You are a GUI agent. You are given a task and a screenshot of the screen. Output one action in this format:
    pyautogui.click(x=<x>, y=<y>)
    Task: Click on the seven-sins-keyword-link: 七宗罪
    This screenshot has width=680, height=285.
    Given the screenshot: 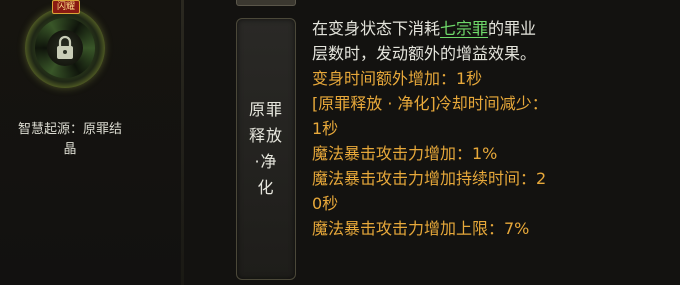 What is the action you would take?
    pyautogui.click(x=464, y=28)
    